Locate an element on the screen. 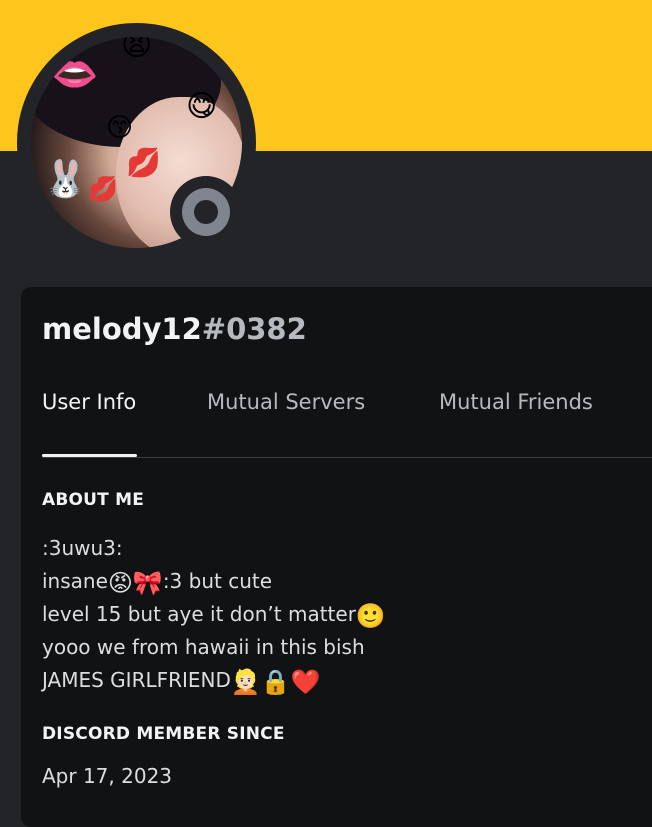 This screenshot has height=827, width=652. bunny-sticker-icon: 🐰 is located at coordinates (65, 179).